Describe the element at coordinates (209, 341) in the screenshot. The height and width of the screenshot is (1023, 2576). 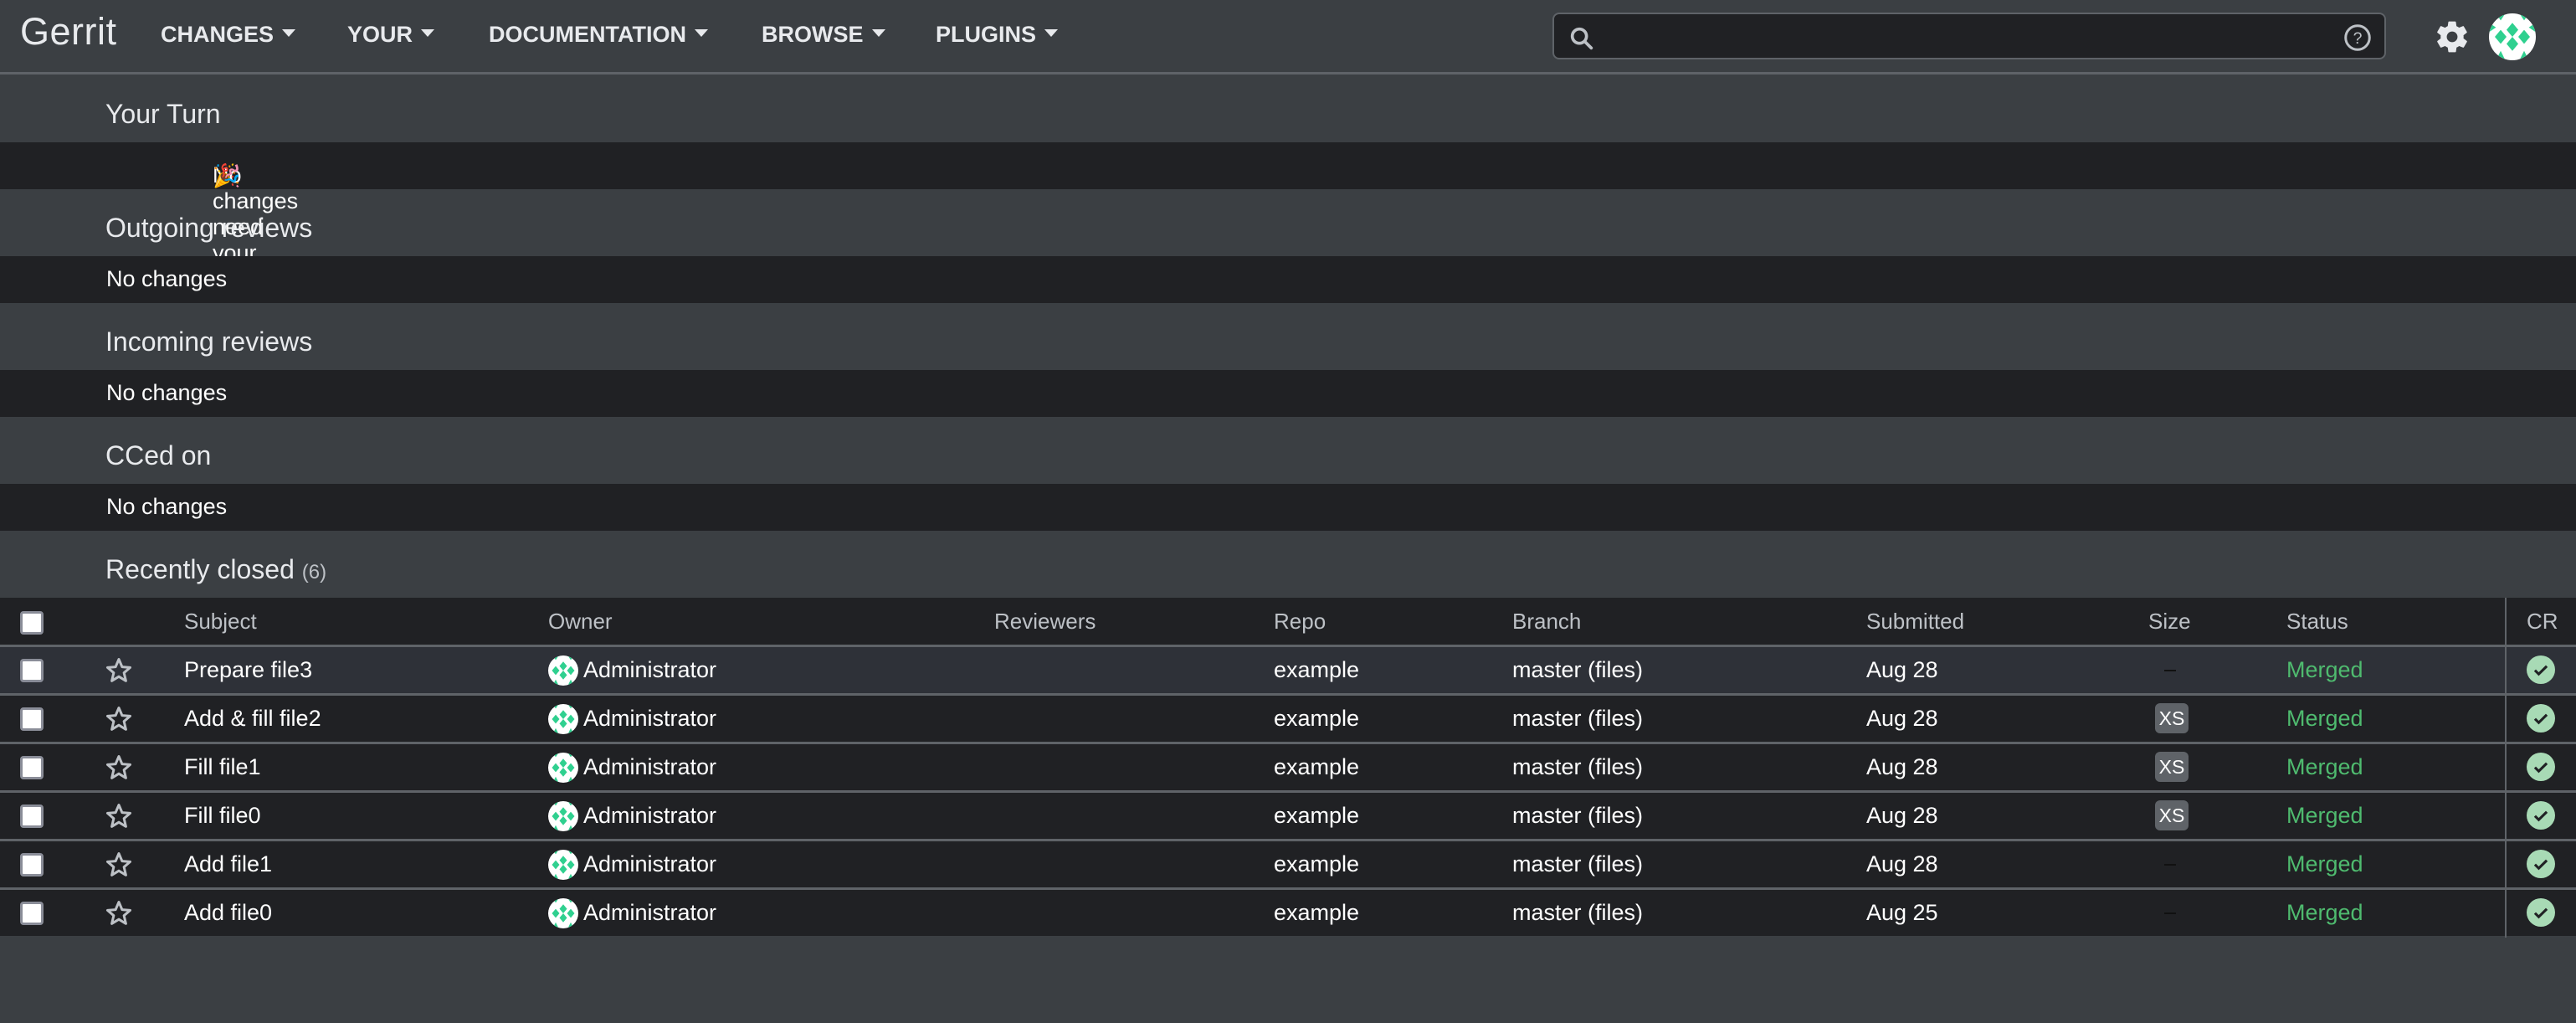
I see `section-title-incoming: Incoming reviews` at that location.